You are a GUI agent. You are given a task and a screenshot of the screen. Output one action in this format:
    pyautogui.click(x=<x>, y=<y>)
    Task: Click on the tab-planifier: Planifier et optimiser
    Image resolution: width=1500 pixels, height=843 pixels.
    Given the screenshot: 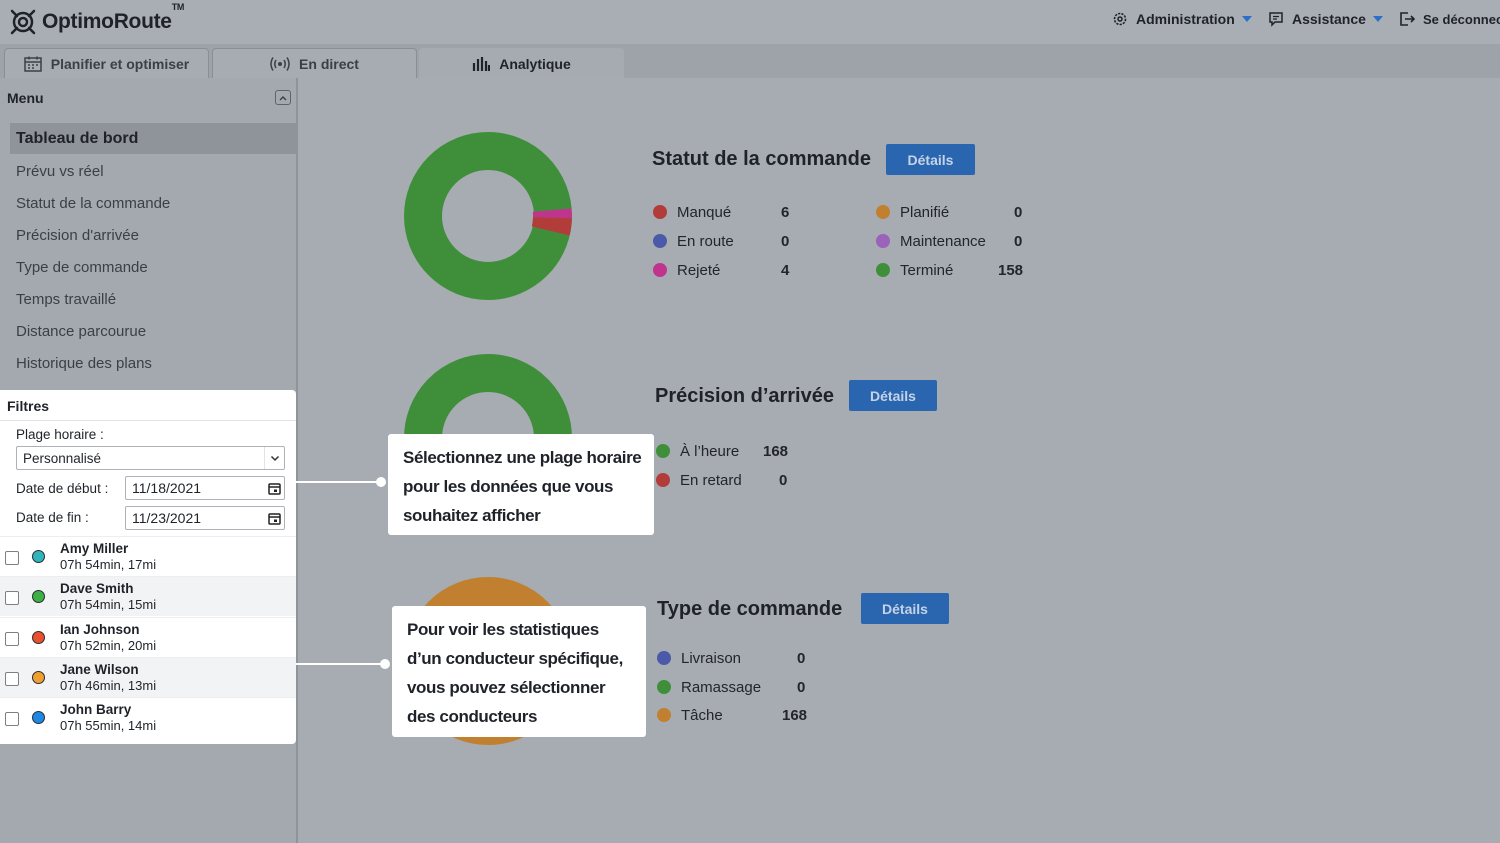 What is the action you would take?
    pyautogui.click(x=106, y=63)
    